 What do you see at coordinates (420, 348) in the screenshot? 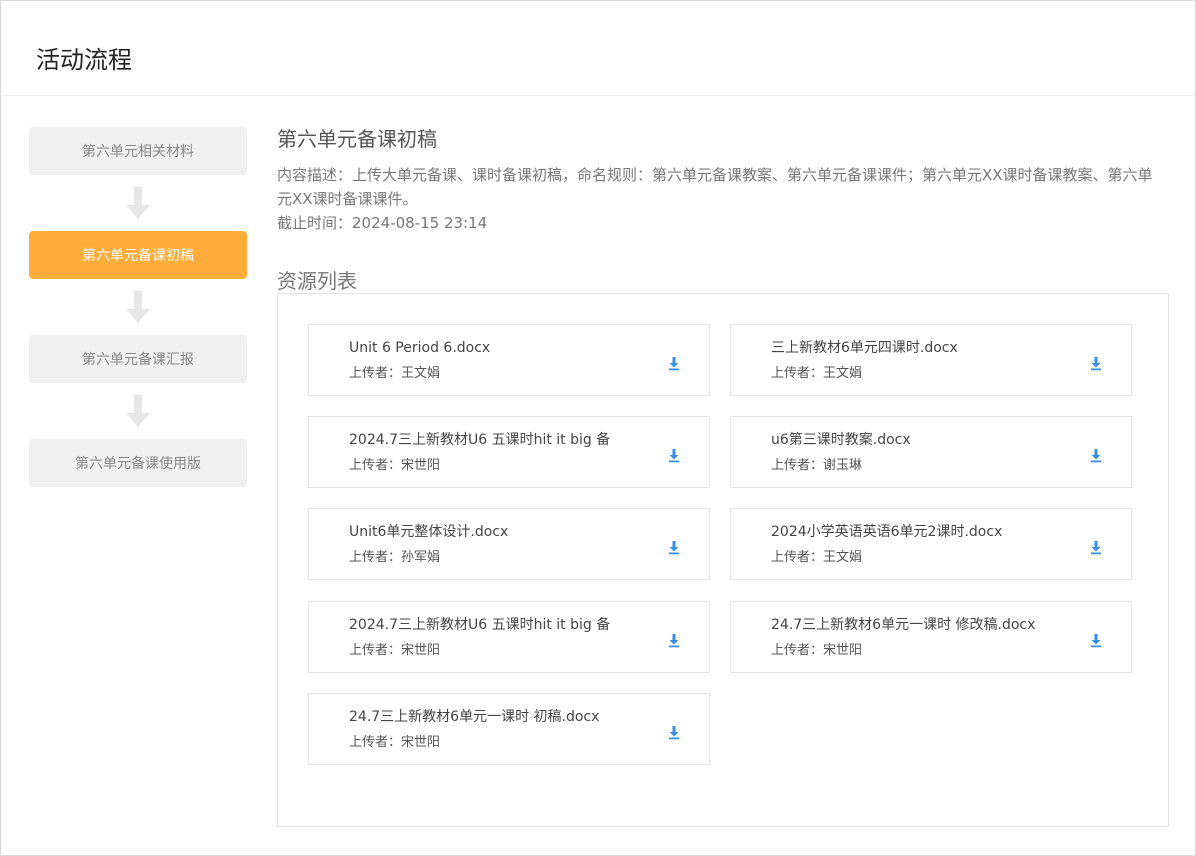
I see `resource-file-name: Unit 6 Period 6.docx` at bounding box center [420, 348].